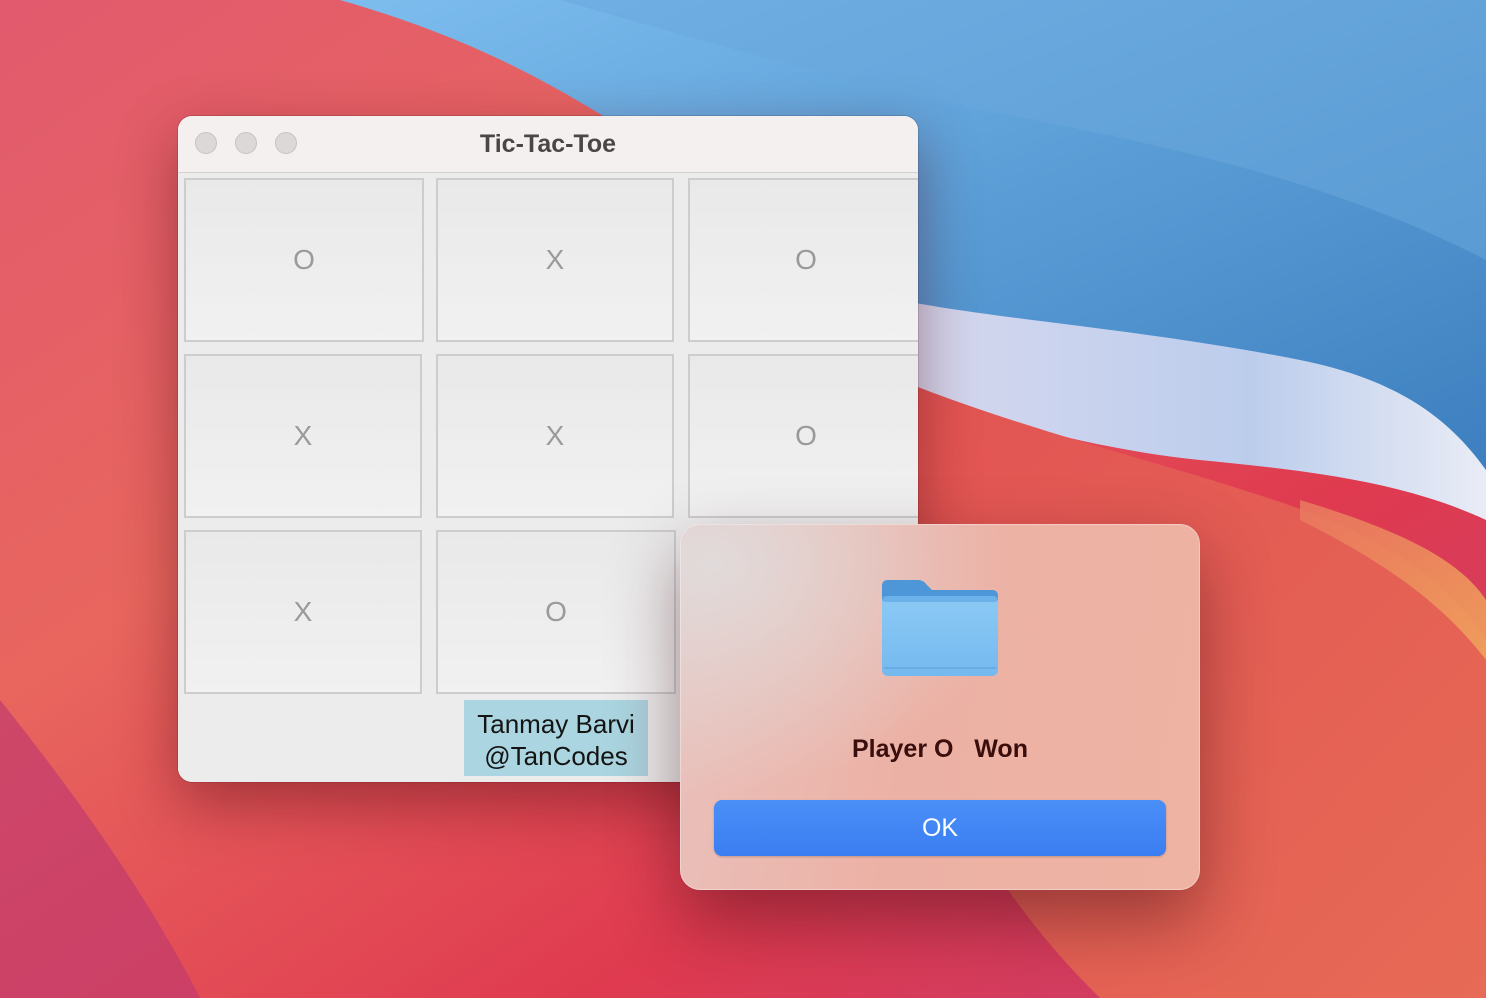 The height and width of the screenshot is (998, 1486). What do you see at coordinates (555, 260) in the screenshot?
I see `board-cell-2: X` at bounding box center [555, 260].